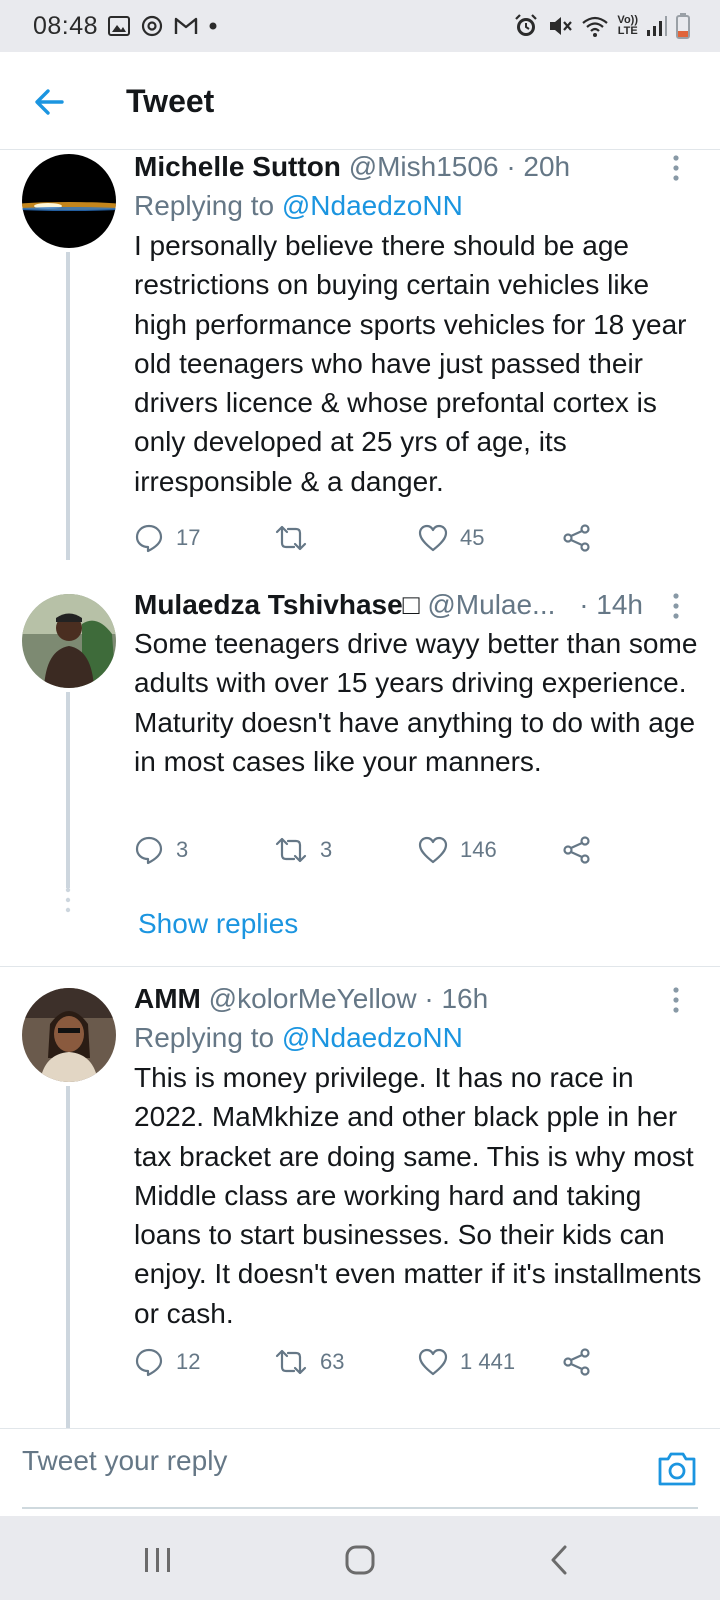  Describe the element at coordinates (611, 604) in the screenshot. I see `tweet-time: · 14h` at that location.